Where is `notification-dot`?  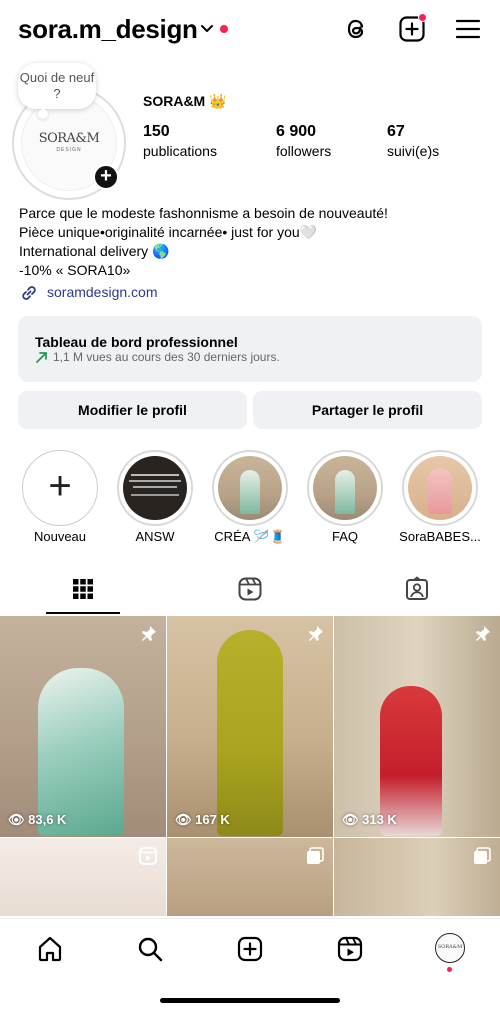 notification-dot is located at coordinates (224, 29).